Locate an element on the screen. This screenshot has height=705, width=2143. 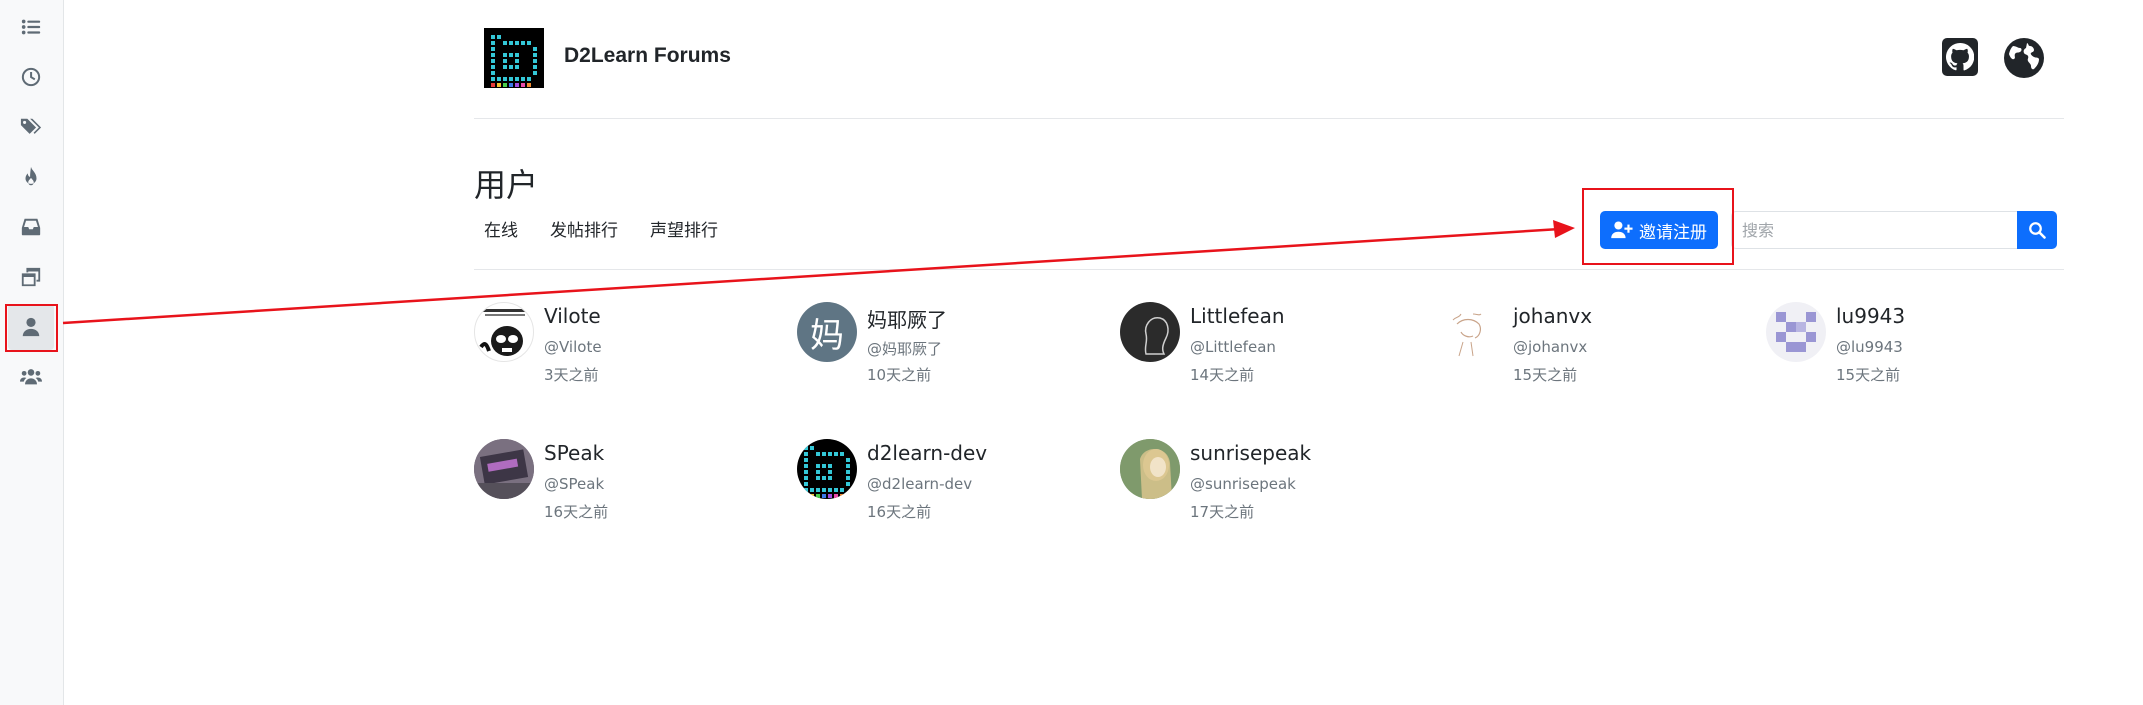
user-plus-icon is located at coordinates (1622, 230).